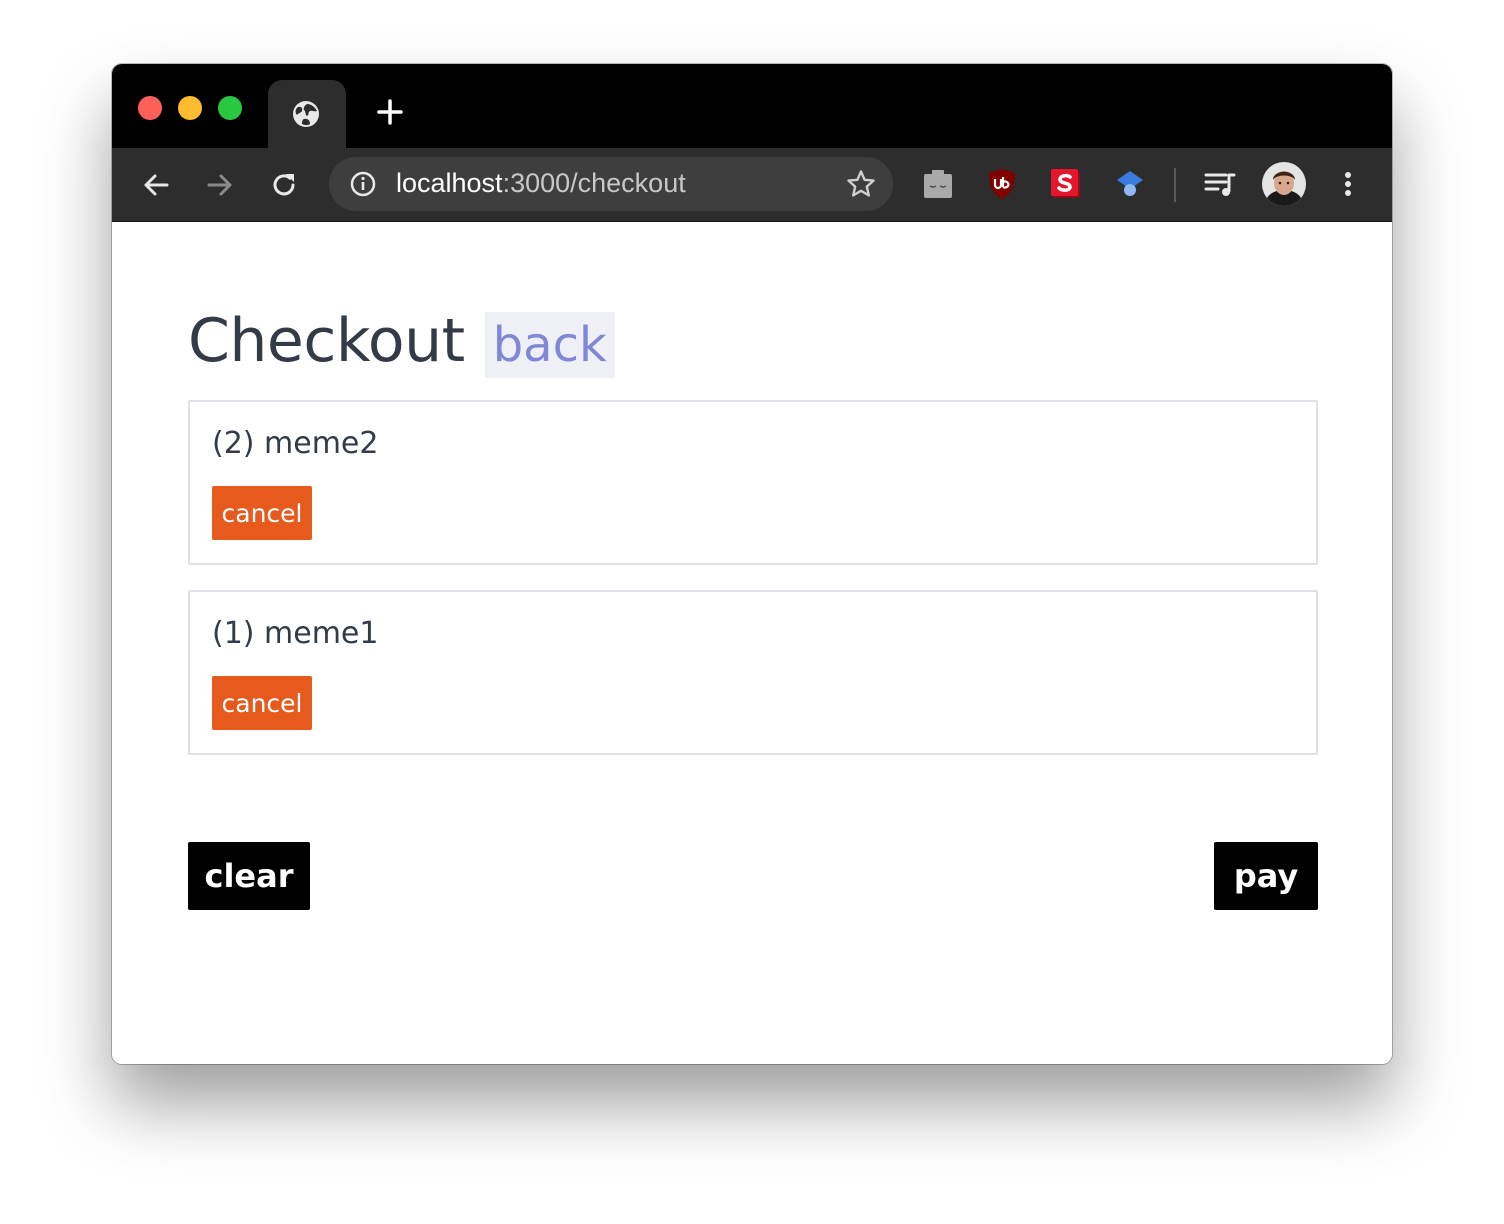 This screenshot has height=1224, width=1504. What do you see at coordinates (1130, 184) in the screenshot?
I see `blue-extension-icon` at bounding box center [1130, 184].